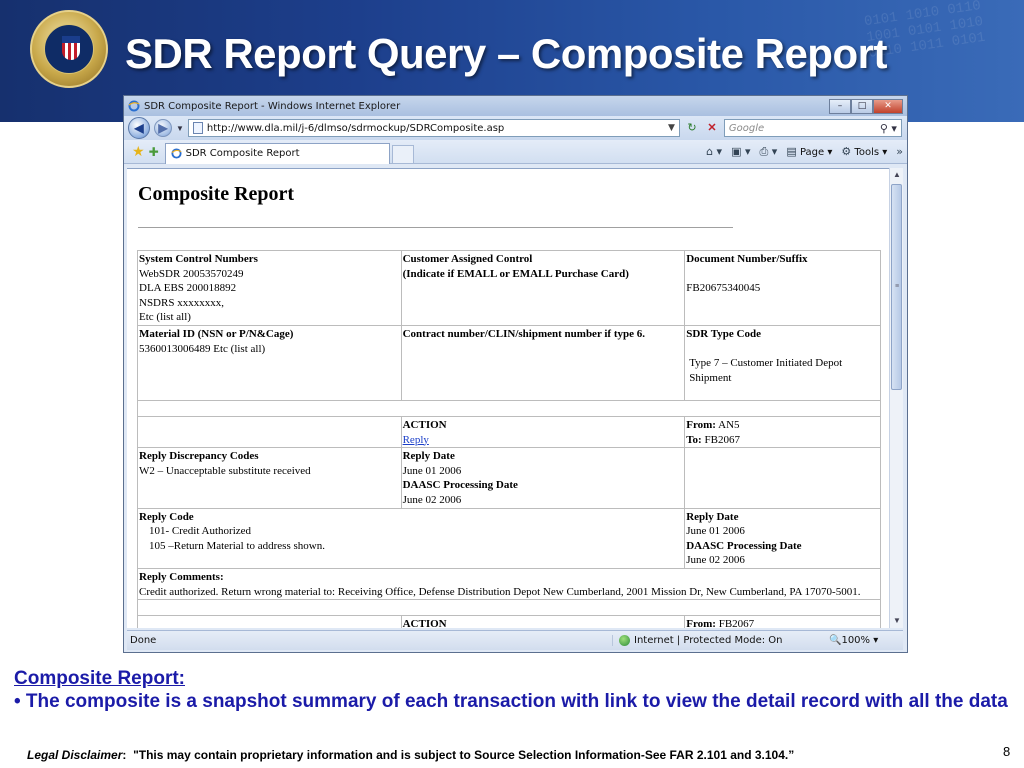 Image resolution: width=1024 pixels, height=768 pixels. Describe the element at coordinates (467, 259) in the screenshot. I see `cell-header: Customer Assigned Control` at that location.